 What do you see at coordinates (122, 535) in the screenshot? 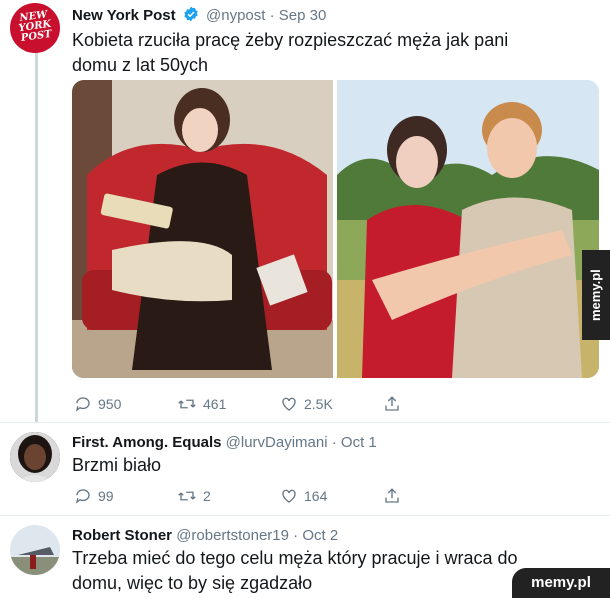
I see `reply2-author-name: Robert Stoner` at bounding box center [122, 535].